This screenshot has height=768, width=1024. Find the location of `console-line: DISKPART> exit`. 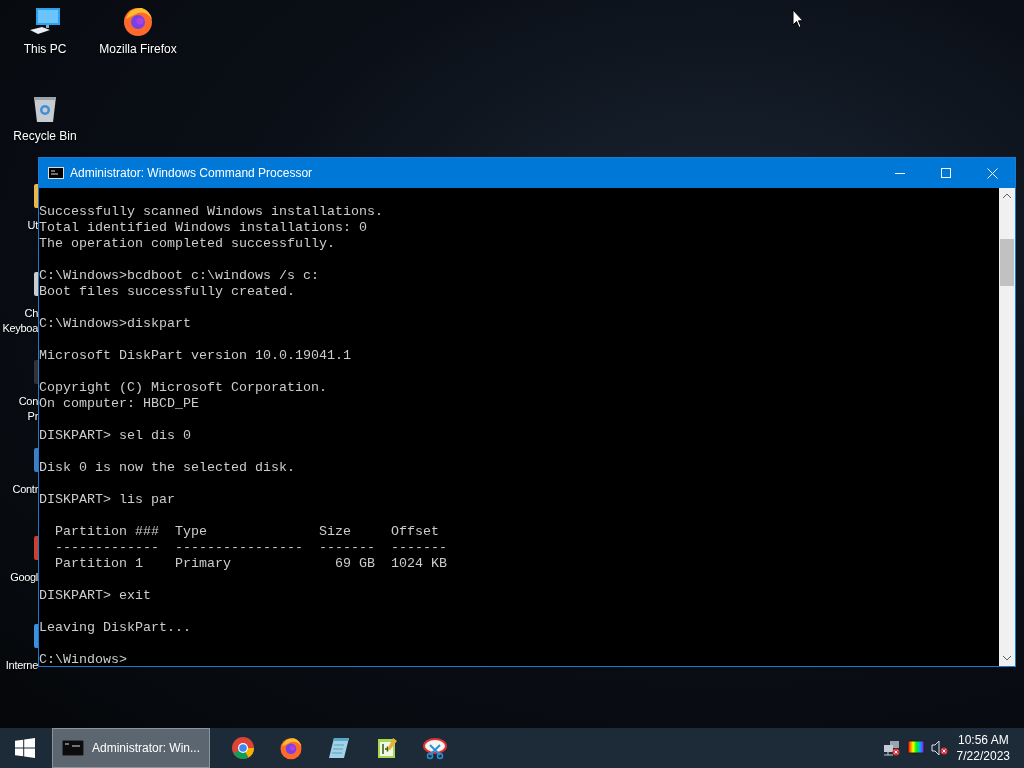

console-line: DISKPART> exit is located at coordinates (95, 596).